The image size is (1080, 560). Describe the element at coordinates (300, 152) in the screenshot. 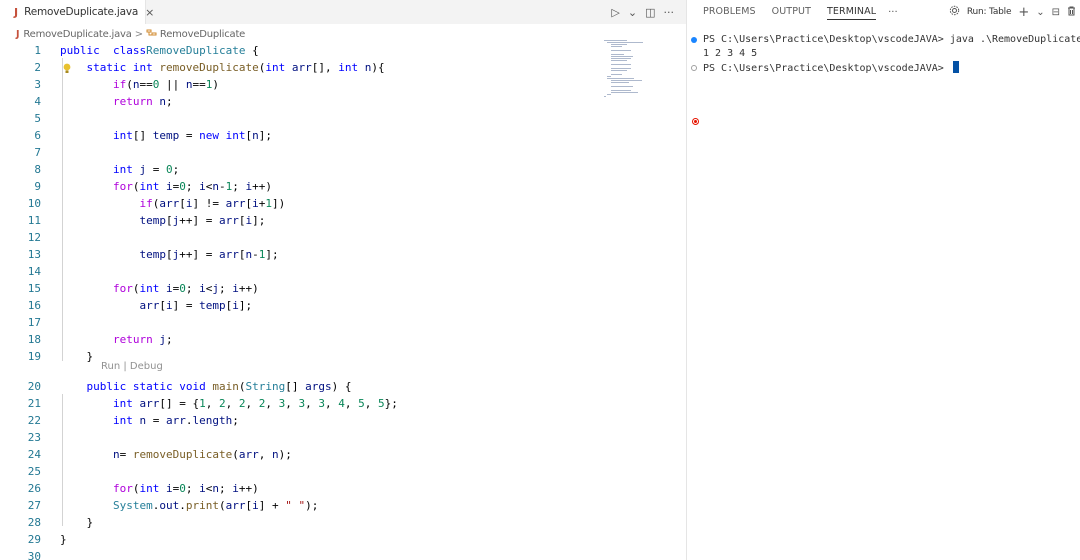

I see `code-line: 7` at that location.